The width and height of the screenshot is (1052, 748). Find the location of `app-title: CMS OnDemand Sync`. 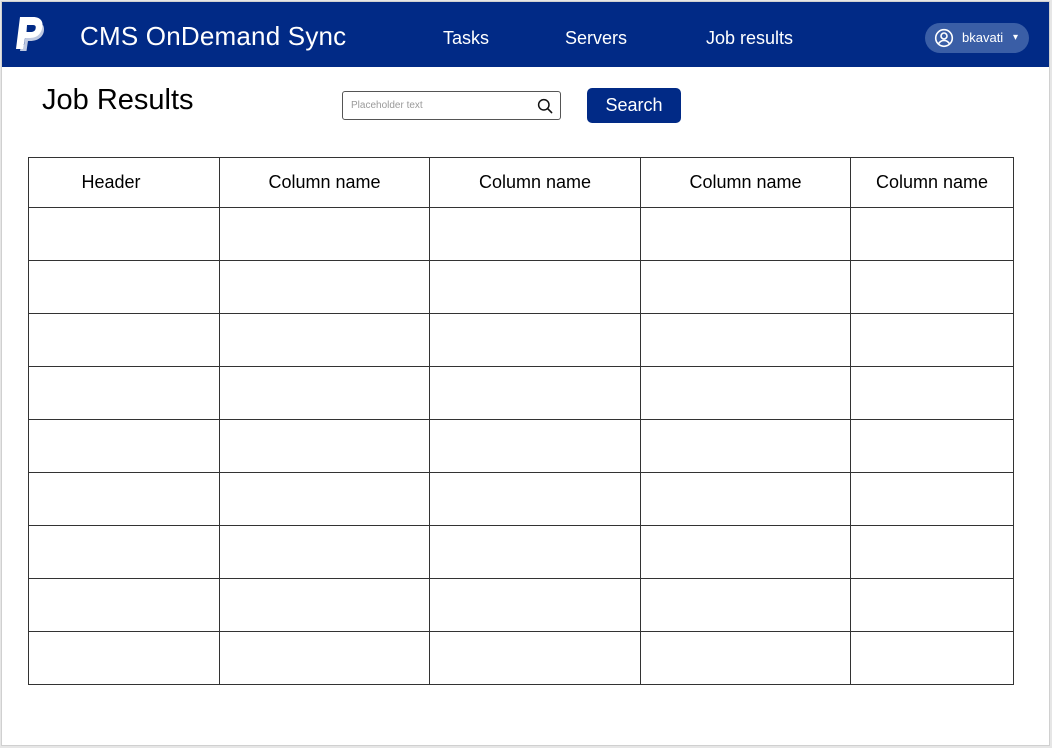

app-title: CMS OnDemand Sync is located at coordinates (213, 36).